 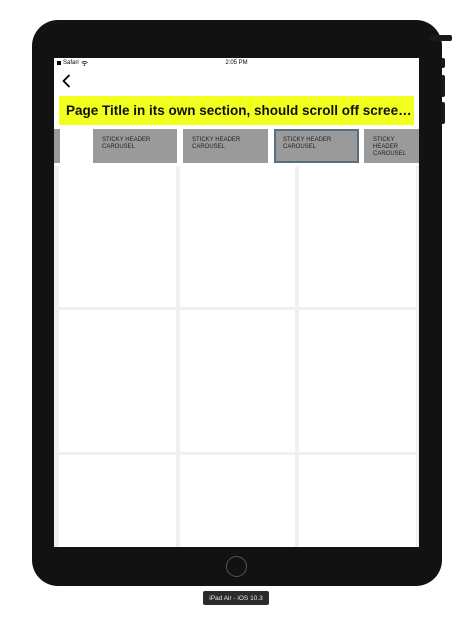 I want to click on navigation-bar, so click(x=236, y=81).